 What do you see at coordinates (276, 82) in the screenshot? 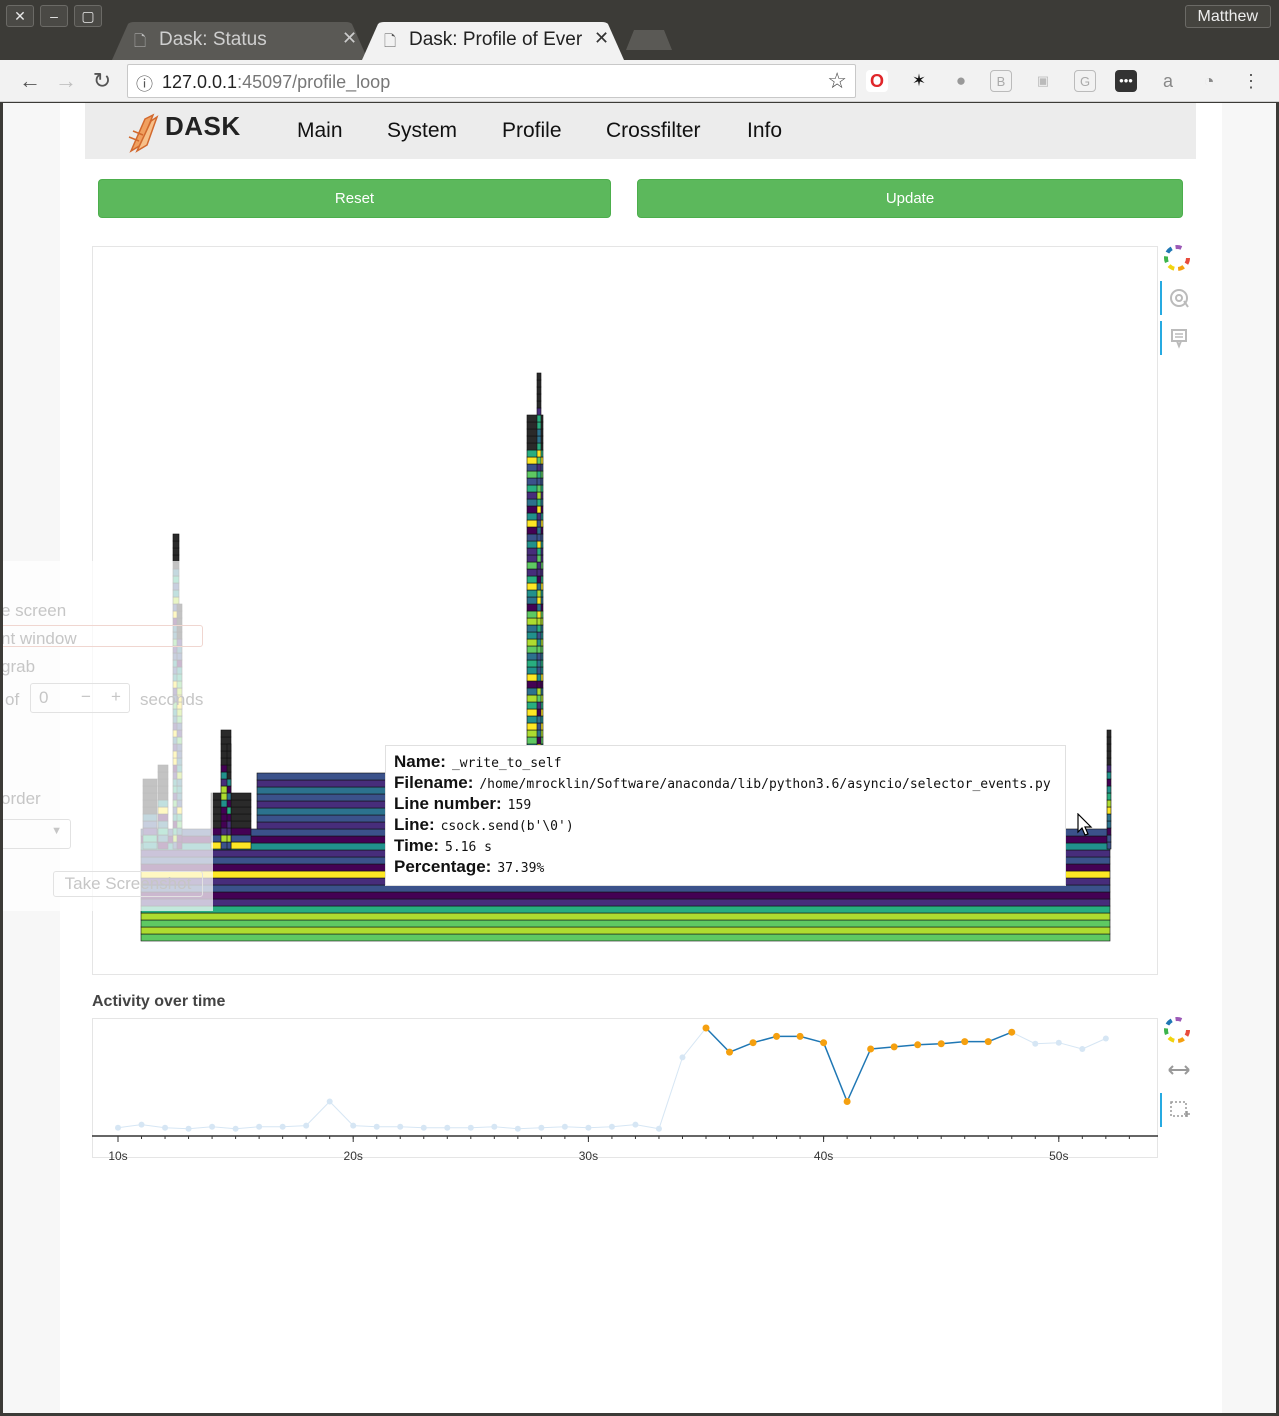
I see `url-text: 127.0.0.1:45097/profile_loop` at bounding box center [276, 82].